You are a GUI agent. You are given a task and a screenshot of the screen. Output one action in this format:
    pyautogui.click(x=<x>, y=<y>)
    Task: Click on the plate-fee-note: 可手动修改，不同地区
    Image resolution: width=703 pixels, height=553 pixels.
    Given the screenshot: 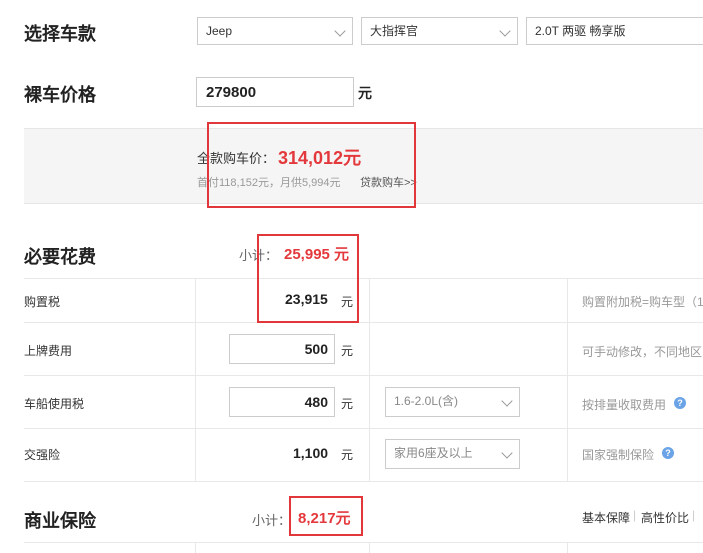 What is the action you would take?
    pyautogui.click(x=642, y=352)
    